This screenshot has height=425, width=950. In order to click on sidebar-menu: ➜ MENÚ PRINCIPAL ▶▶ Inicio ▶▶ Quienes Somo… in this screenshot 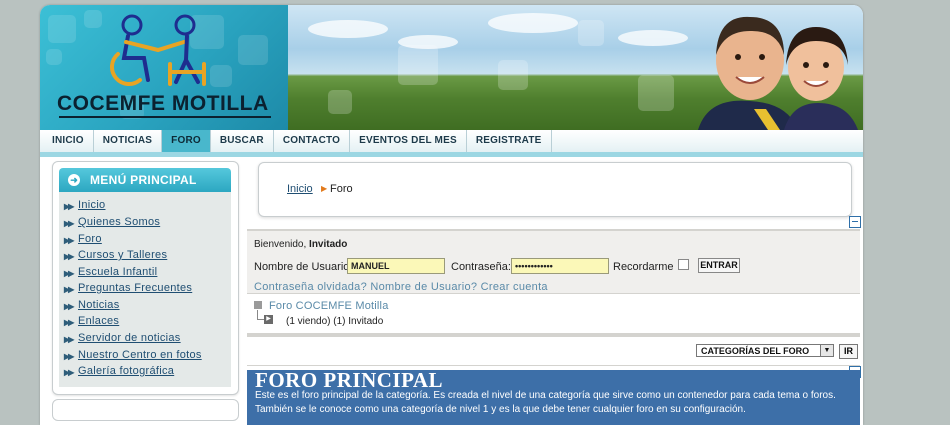, I will do `click(145, 278)`.